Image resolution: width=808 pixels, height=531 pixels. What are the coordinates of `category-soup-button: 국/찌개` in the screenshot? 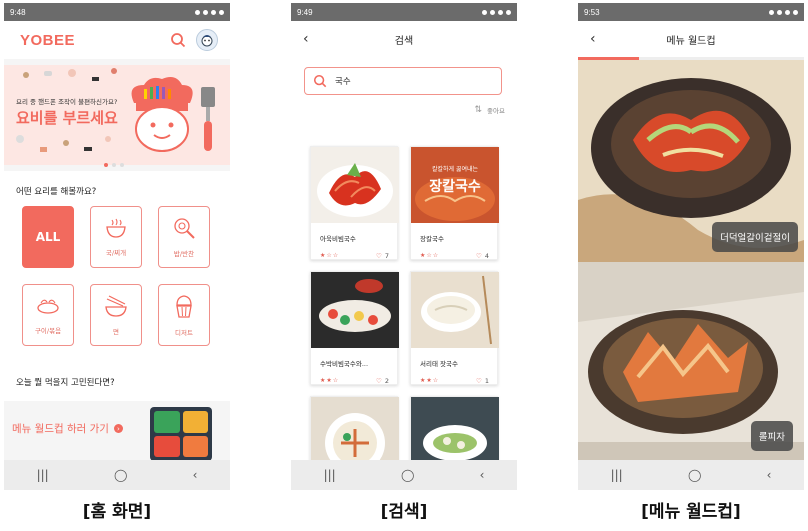 It's located at (116, 237).